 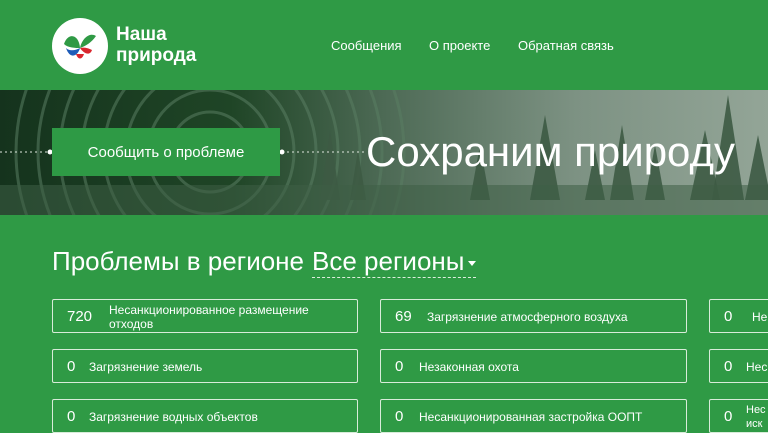 What do you see at coordinates (566, 45) in the screenshot?
I see `nav-feedback: Обратная связь` at bounding box center [566, 45].